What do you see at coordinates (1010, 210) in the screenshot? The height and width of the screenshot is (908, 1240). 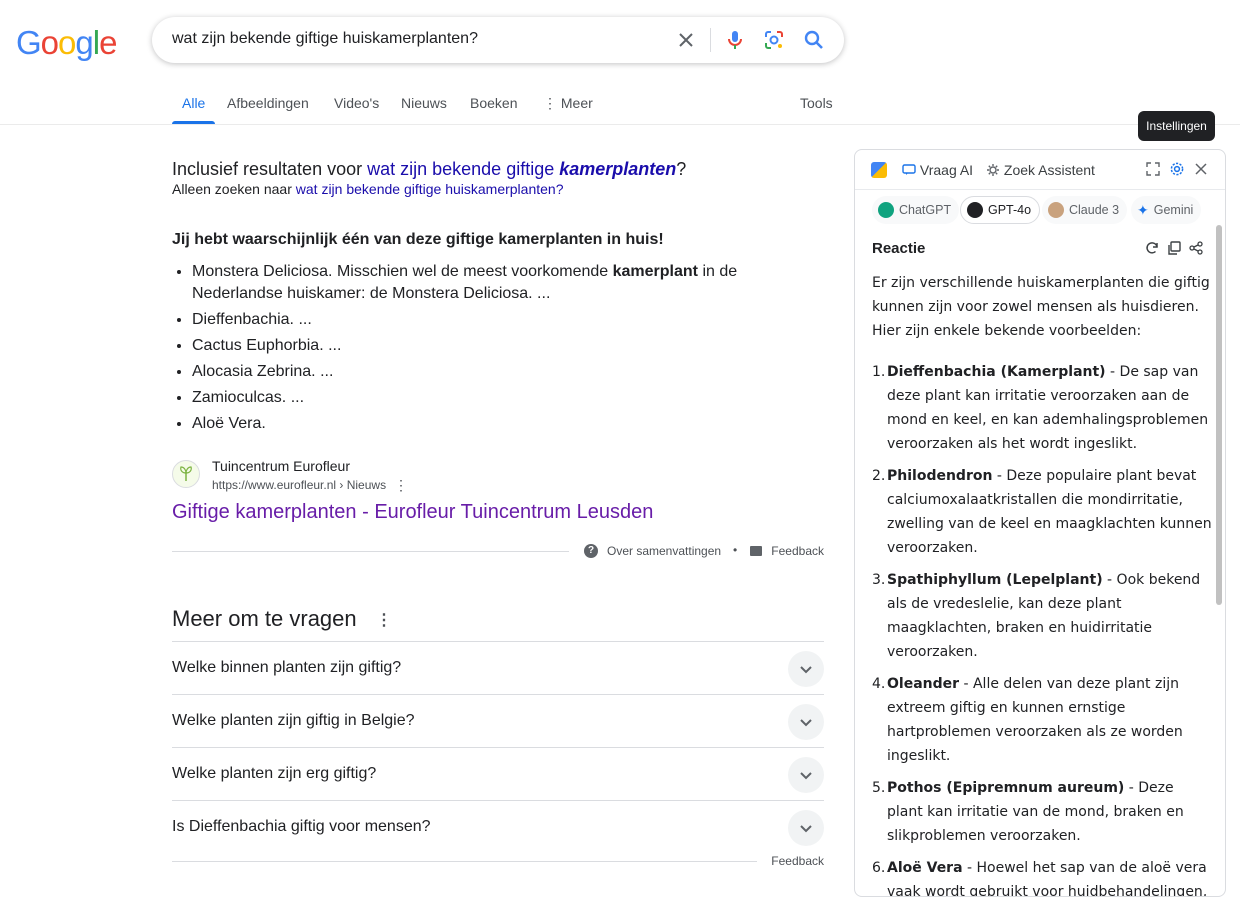 I see `model-label: GPT-4o` at bounding box center [1010, 210].